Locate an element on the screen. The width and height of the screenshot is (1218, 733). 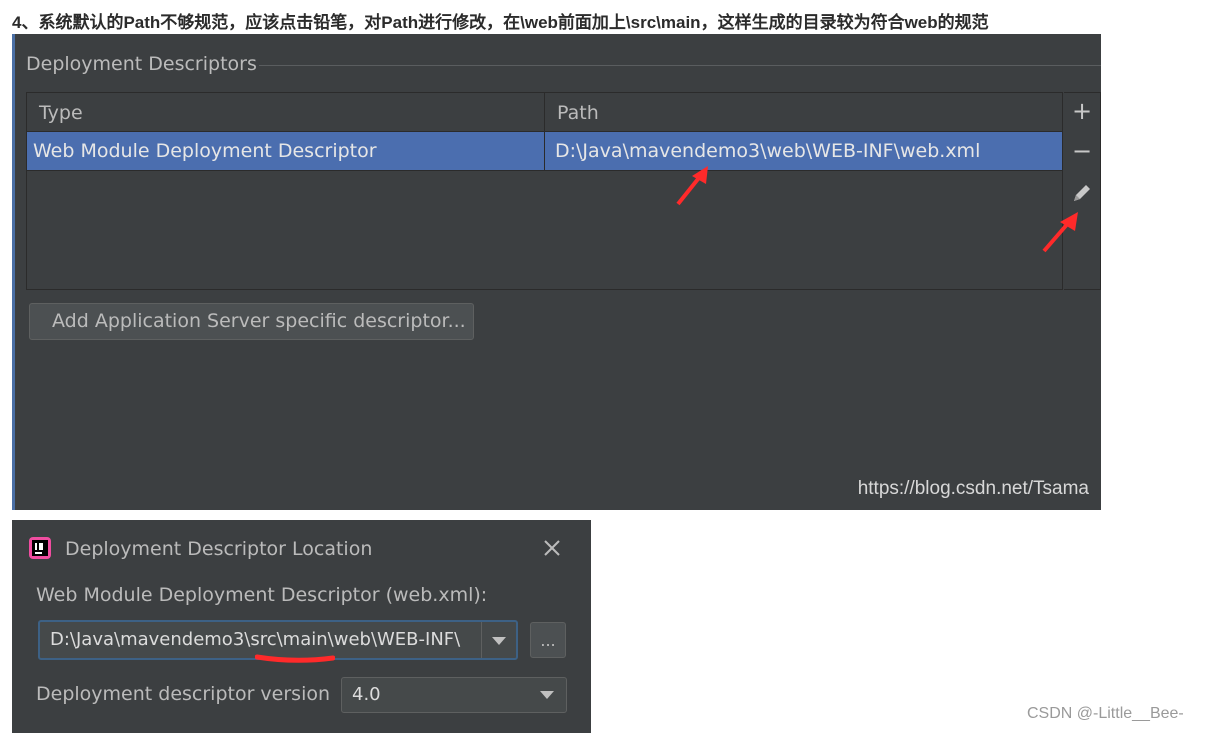
annotation-arrow-pencil is located at coordinates (1060, 232).